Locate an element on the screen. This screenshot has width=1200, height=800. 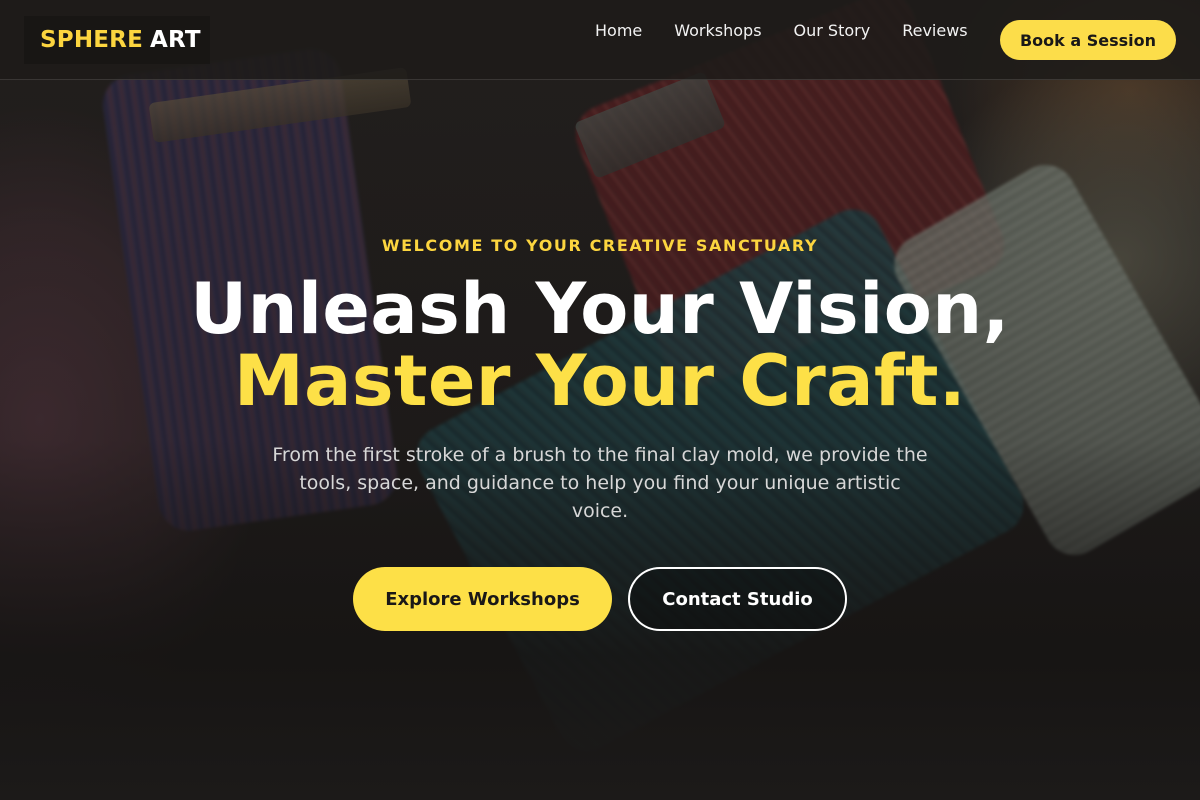
nav-link-home: Home is located at coordinates (618, 30).